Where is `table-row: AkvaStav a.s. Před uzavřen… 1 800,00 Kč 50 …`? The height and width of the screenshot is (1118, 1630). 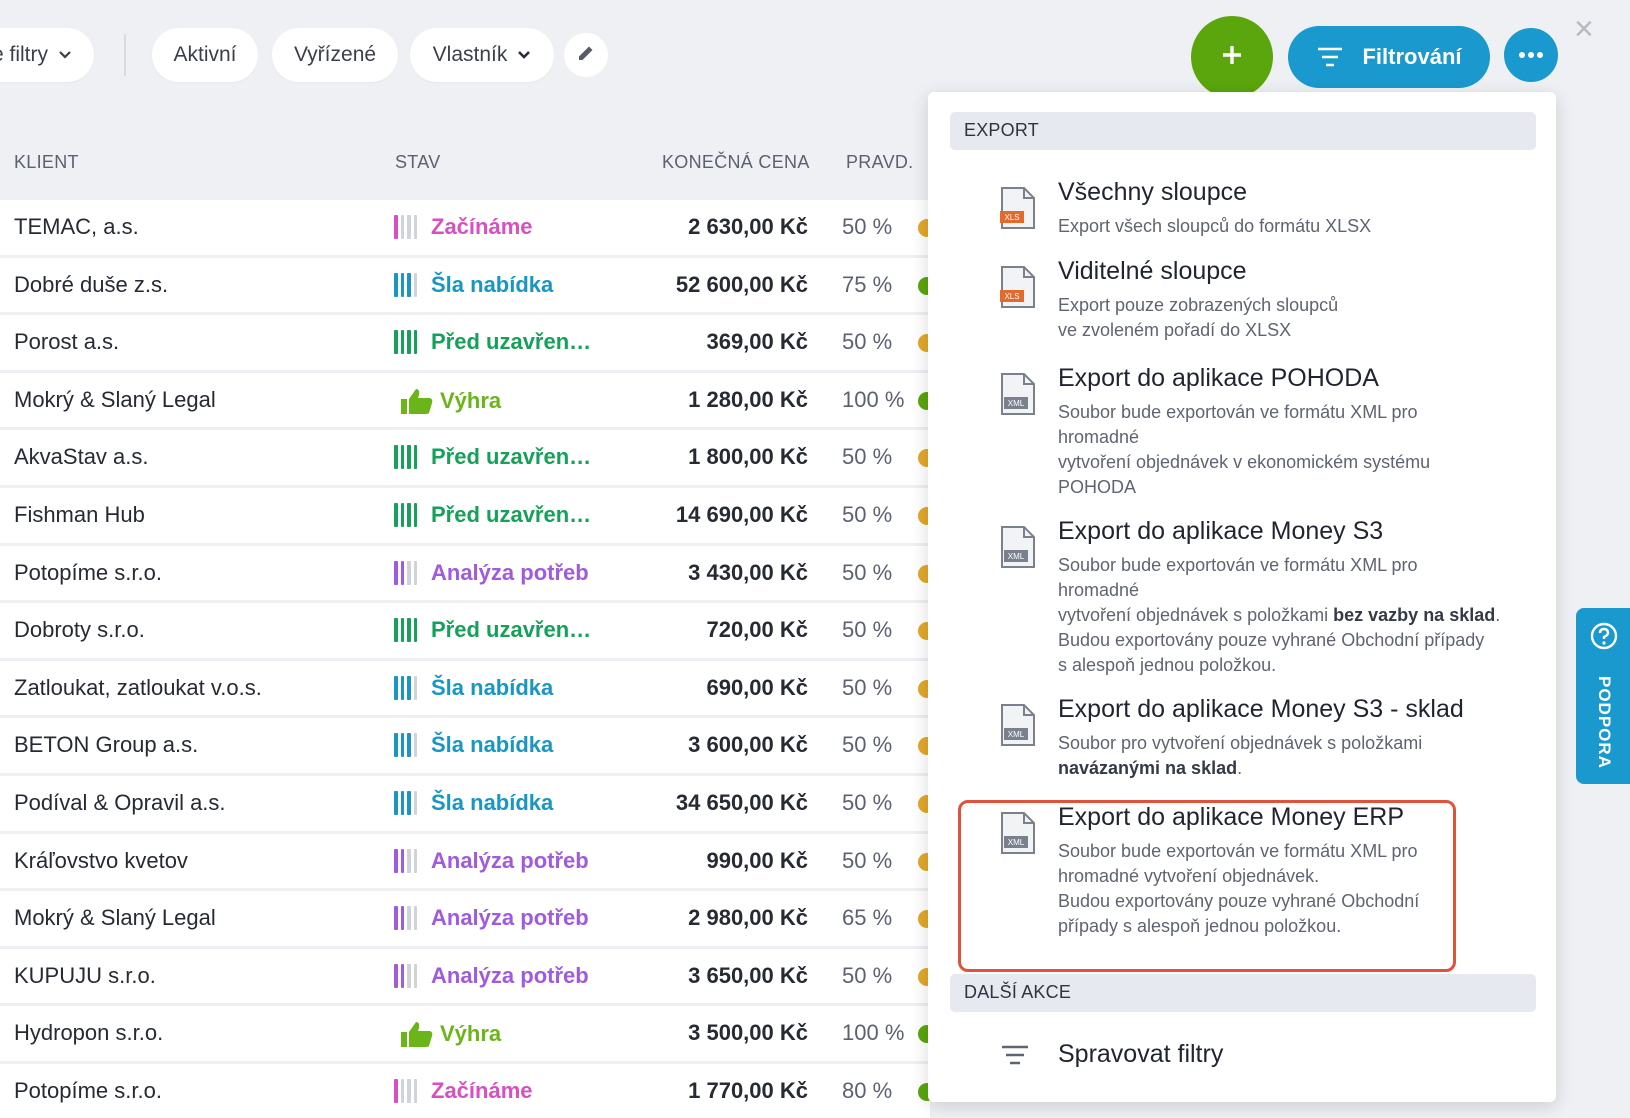 table-row: AkvaStav a.s. Před uzavřen… 1 800,00 Kč 50 … is located at coordinates (468, 459).